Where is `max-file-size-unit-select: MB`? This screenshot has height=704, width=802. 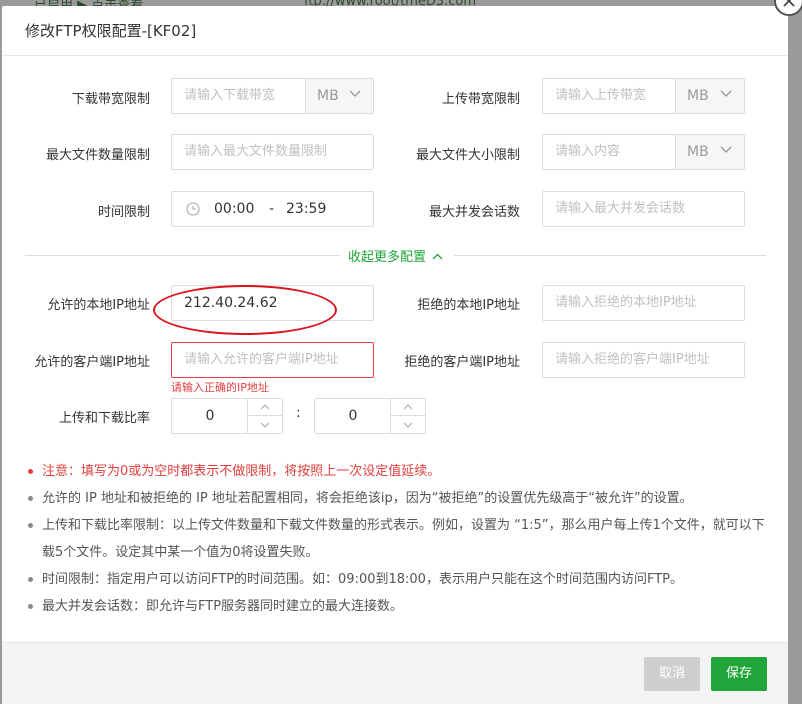 max-file-size-unit-select: MB is located at coordinates (710, 152).